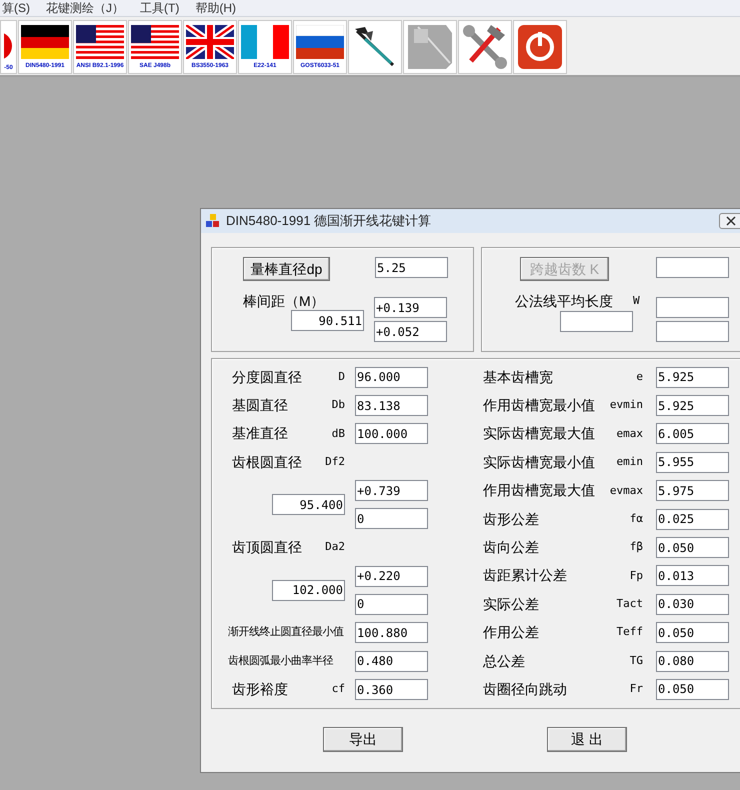 The image size is (740, 790). What do you see at coordinates (215, 8) in the screenshot?
I see `menu-item: 帮助(H)` at bounding box center [215, 8].